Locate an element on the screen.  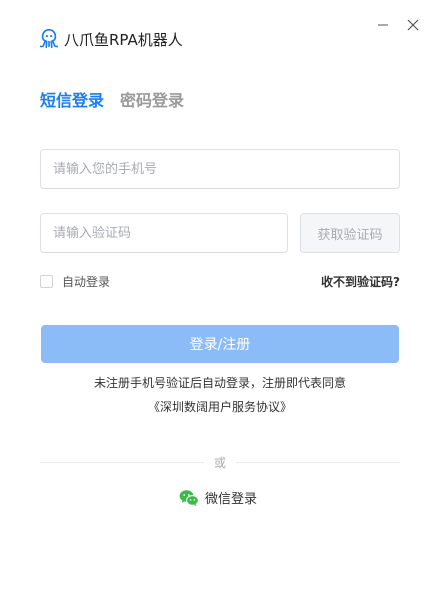
checkbox-box is located at coordinates (46, 281).